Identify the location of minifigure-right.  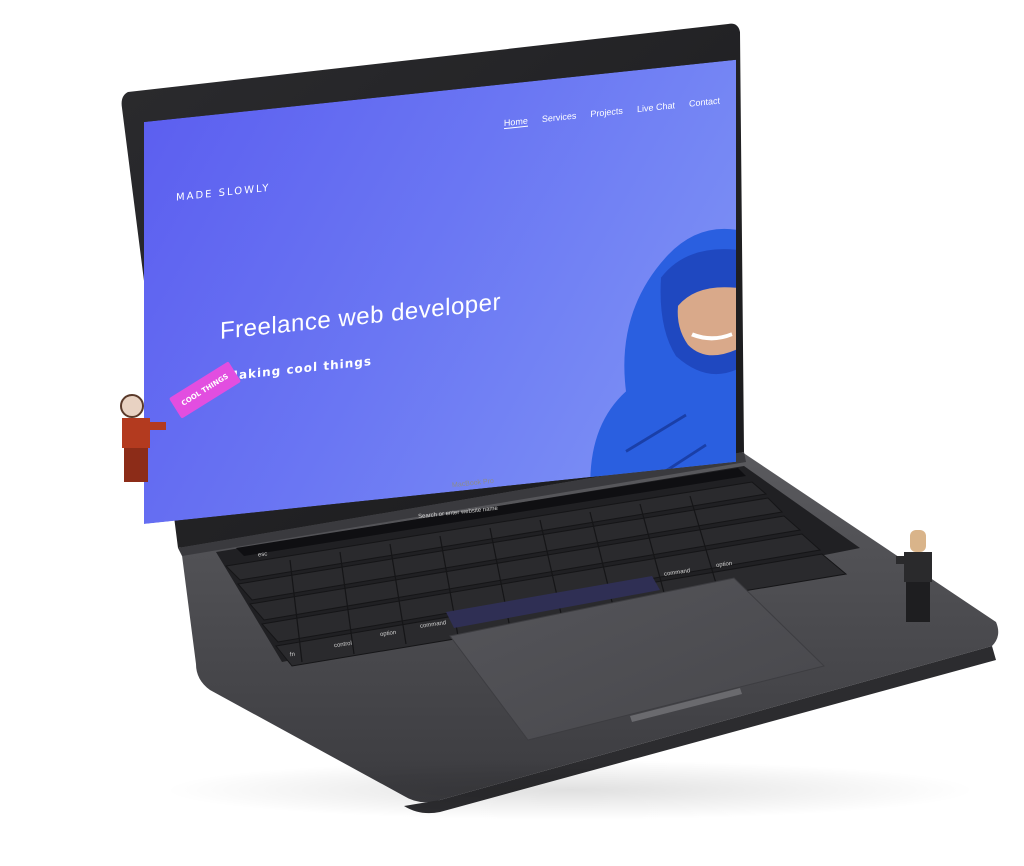
(914, 576).